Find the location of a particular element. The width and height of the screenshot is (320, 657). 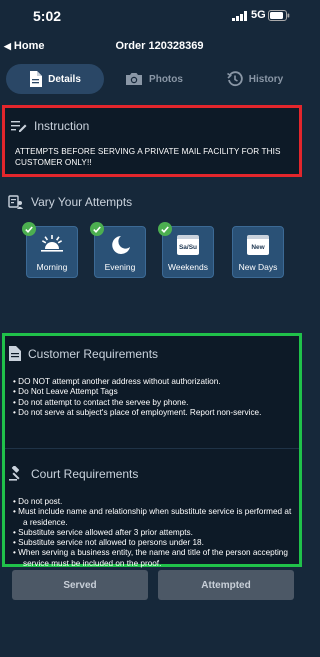

list-edit-icon is located at coordinates (19, 126).